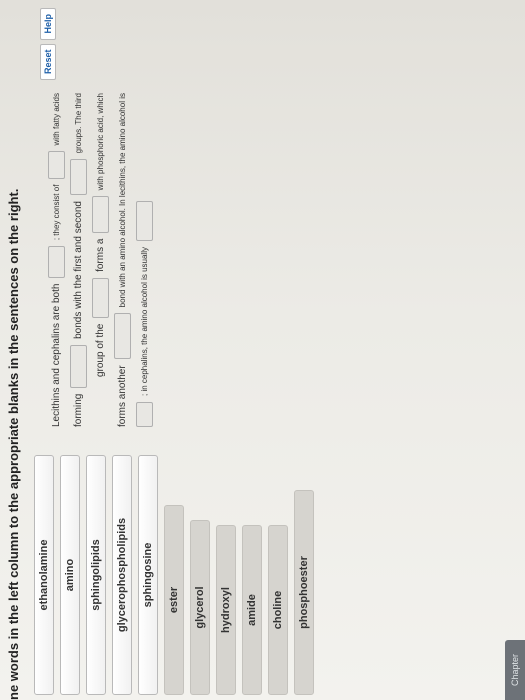  I want to click on word-chip-ethanolamine: ethanolamine, so click(44, 575).